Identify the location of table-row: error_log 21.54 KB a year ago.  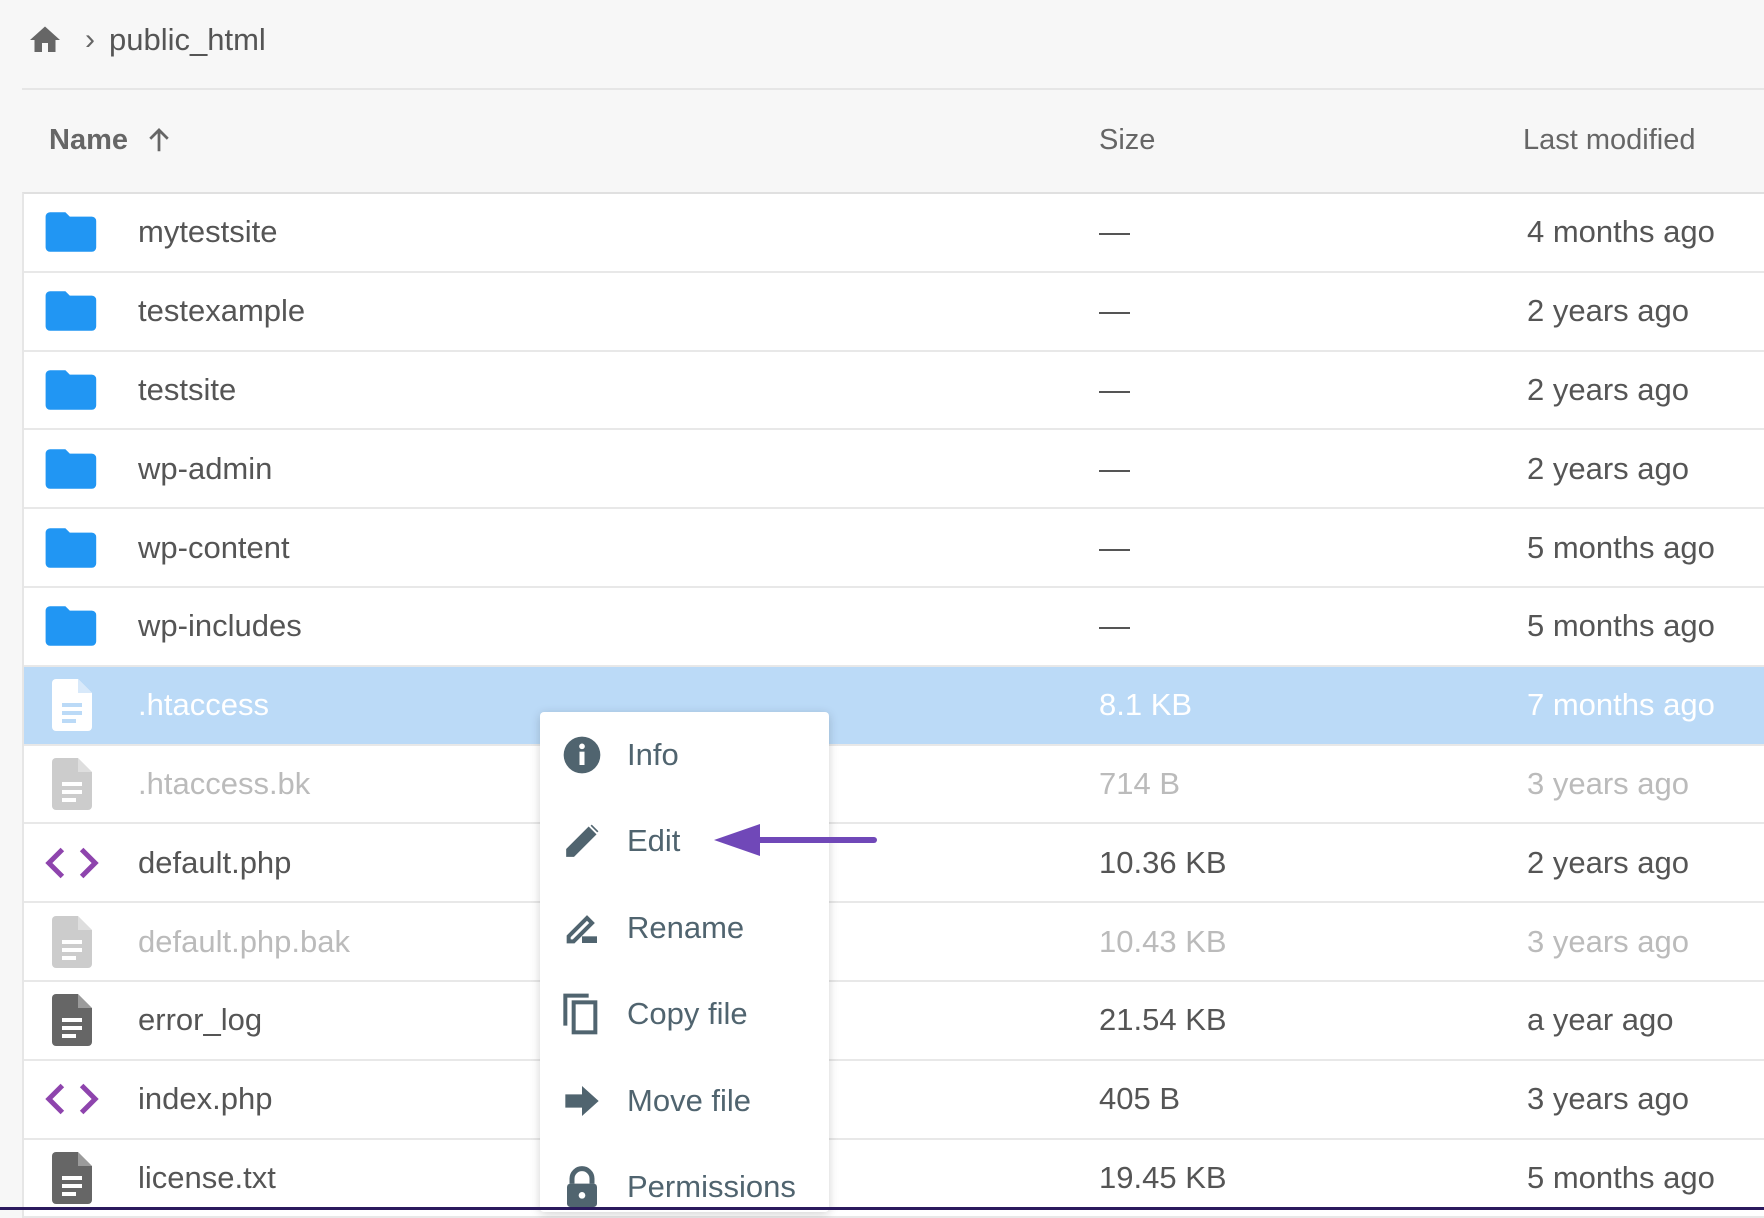
(894, 1021).